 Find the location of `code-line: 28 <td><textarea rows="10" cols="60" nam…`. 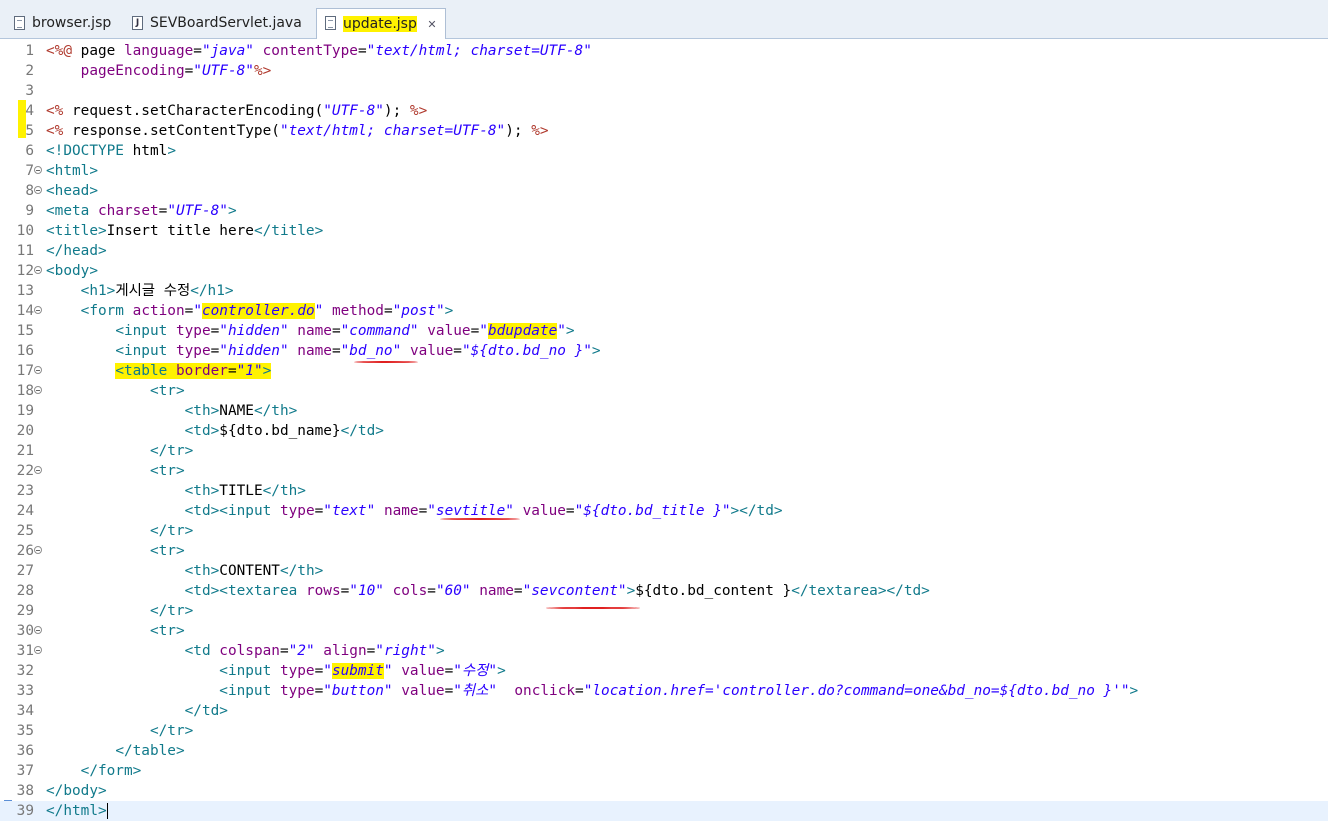

code-line: 28 <td><textarea rows="10" cols="60" nam… is located at coordinates (664, 591).